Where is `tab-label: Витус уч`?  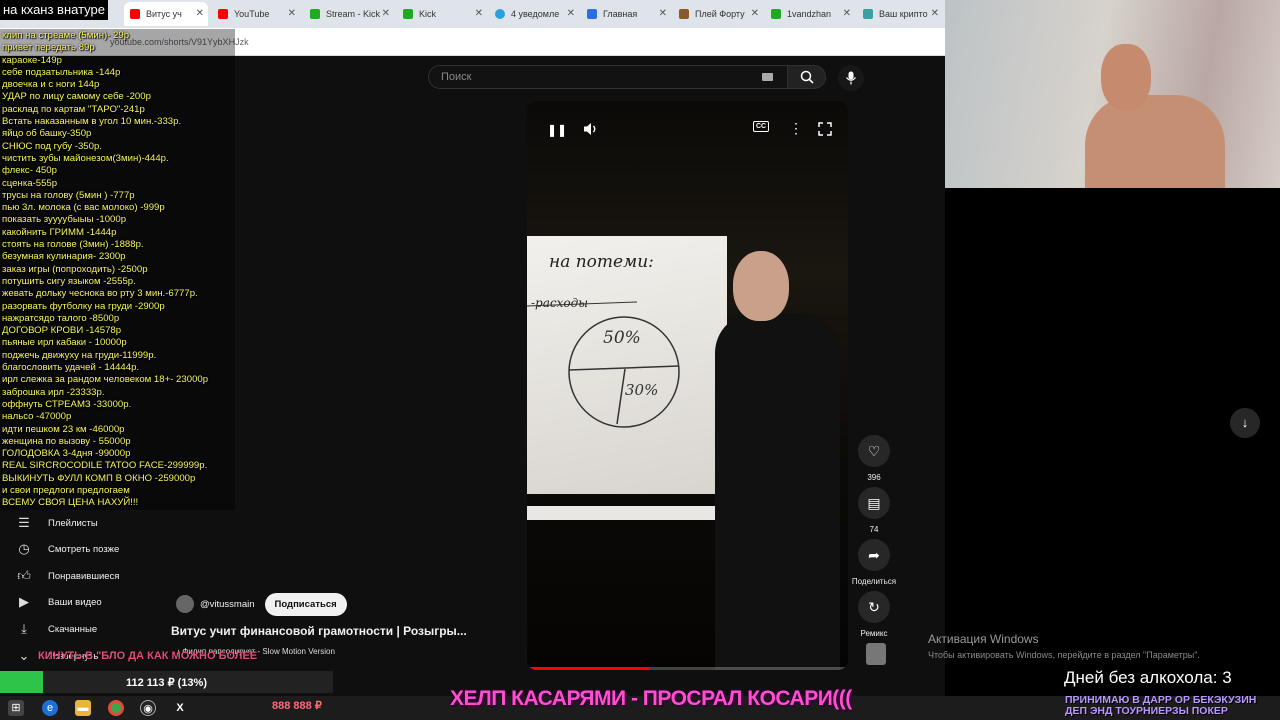
tab-label: Витус уч is located at coordinates (164, 14).